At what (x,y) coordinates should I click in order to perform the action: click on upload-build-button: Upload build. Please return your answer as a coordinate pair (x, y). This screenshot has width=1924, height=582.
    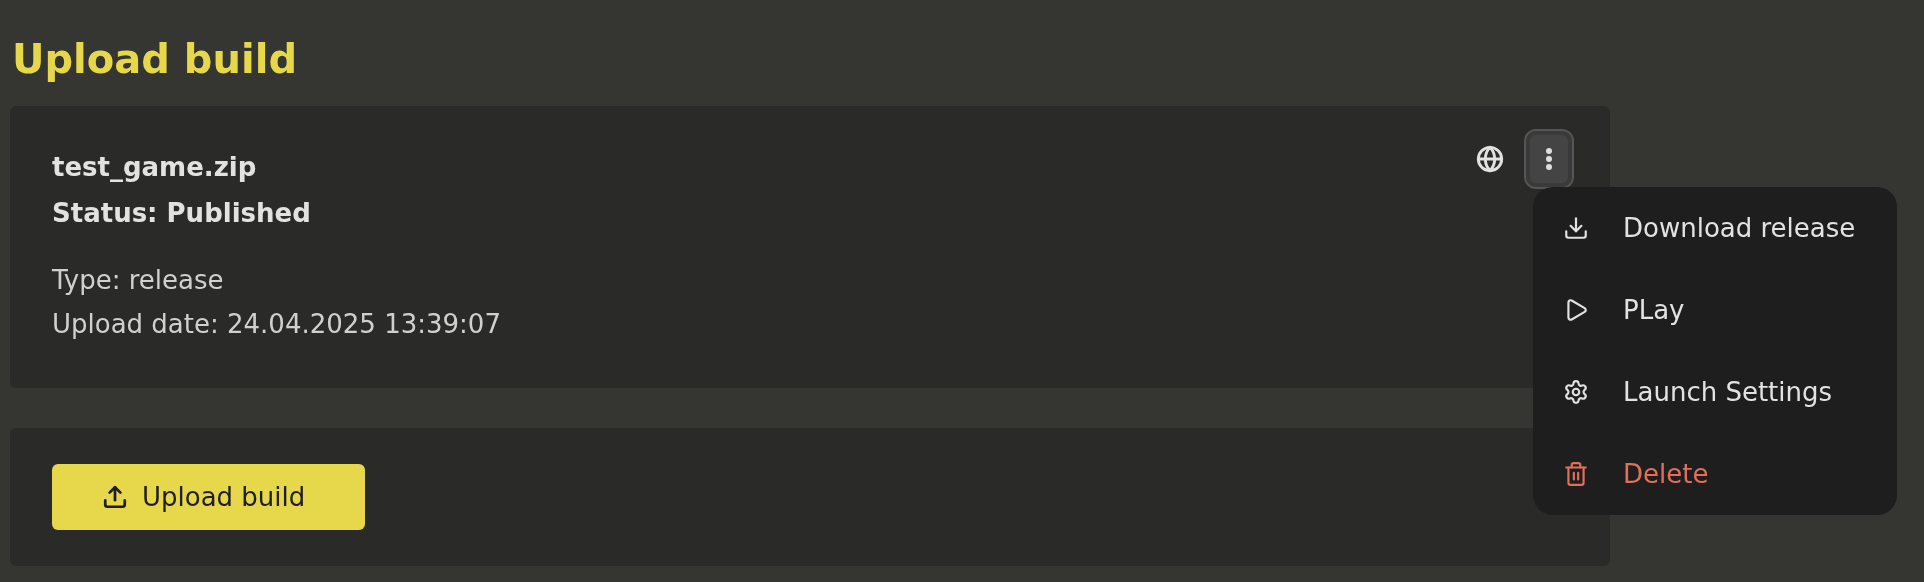
    Looking at the image, I should click on (209, 497).